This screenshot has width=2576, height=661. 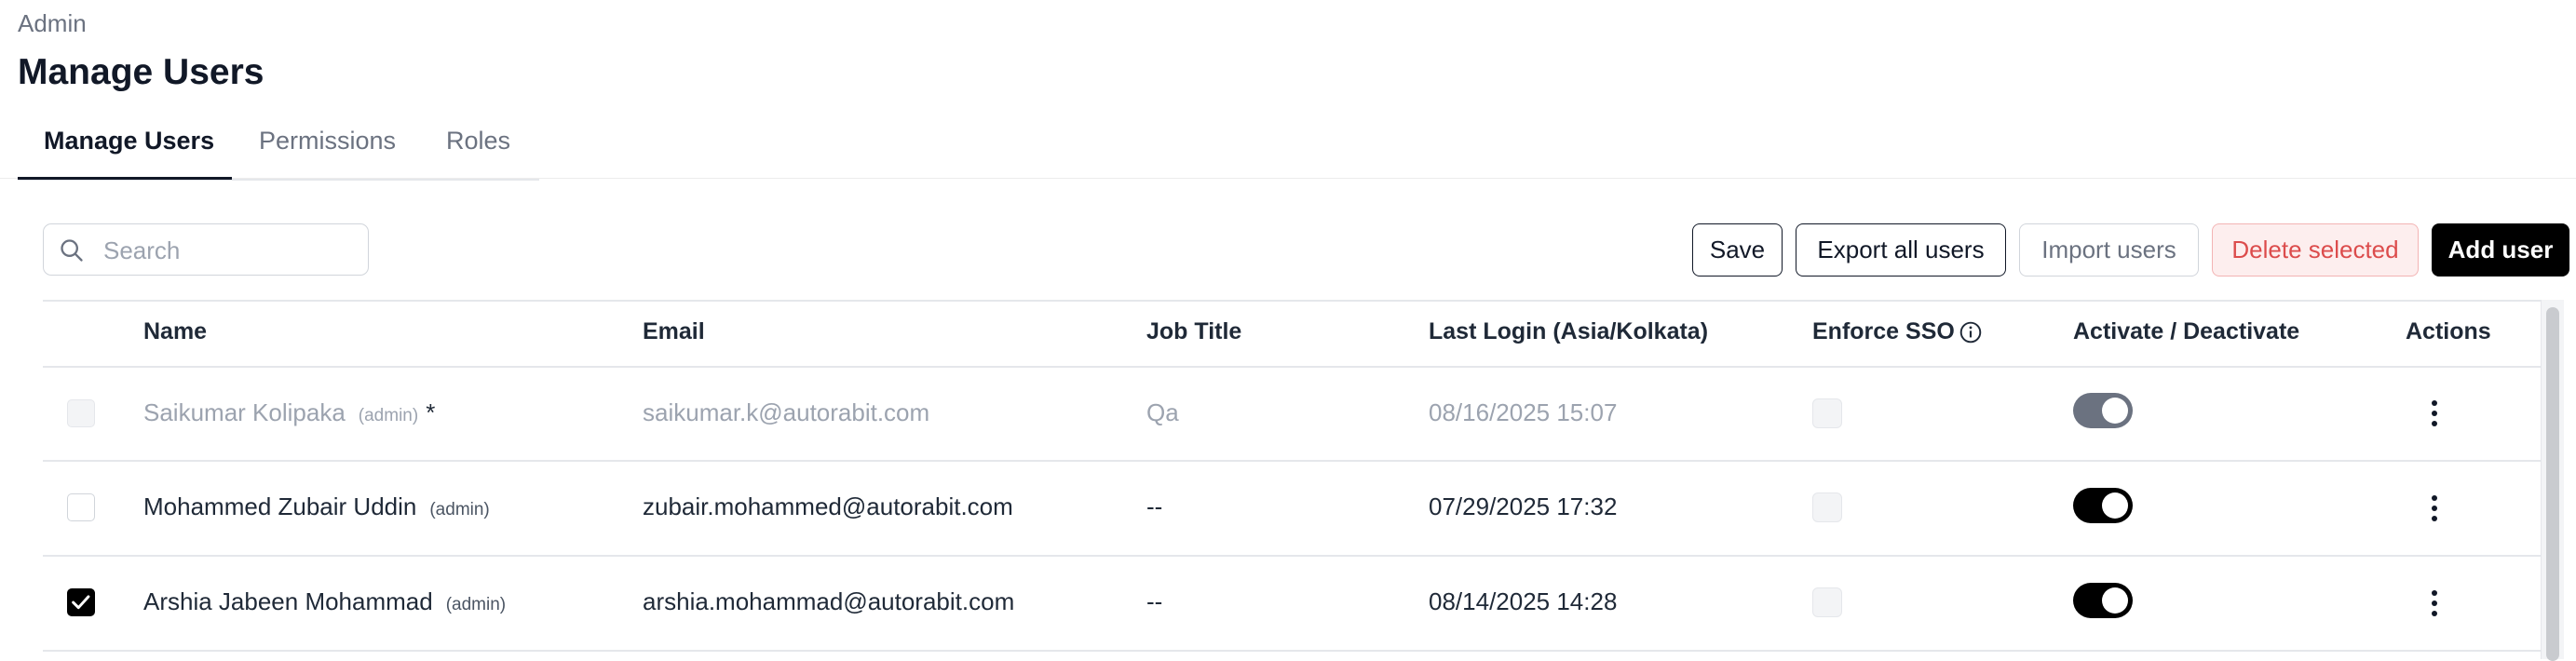 What do you see at coordinates (828, 506) in the screenshot?
I see `user-email: zubair.mohammed@autorabit.com` at bounding box center [828, 506].